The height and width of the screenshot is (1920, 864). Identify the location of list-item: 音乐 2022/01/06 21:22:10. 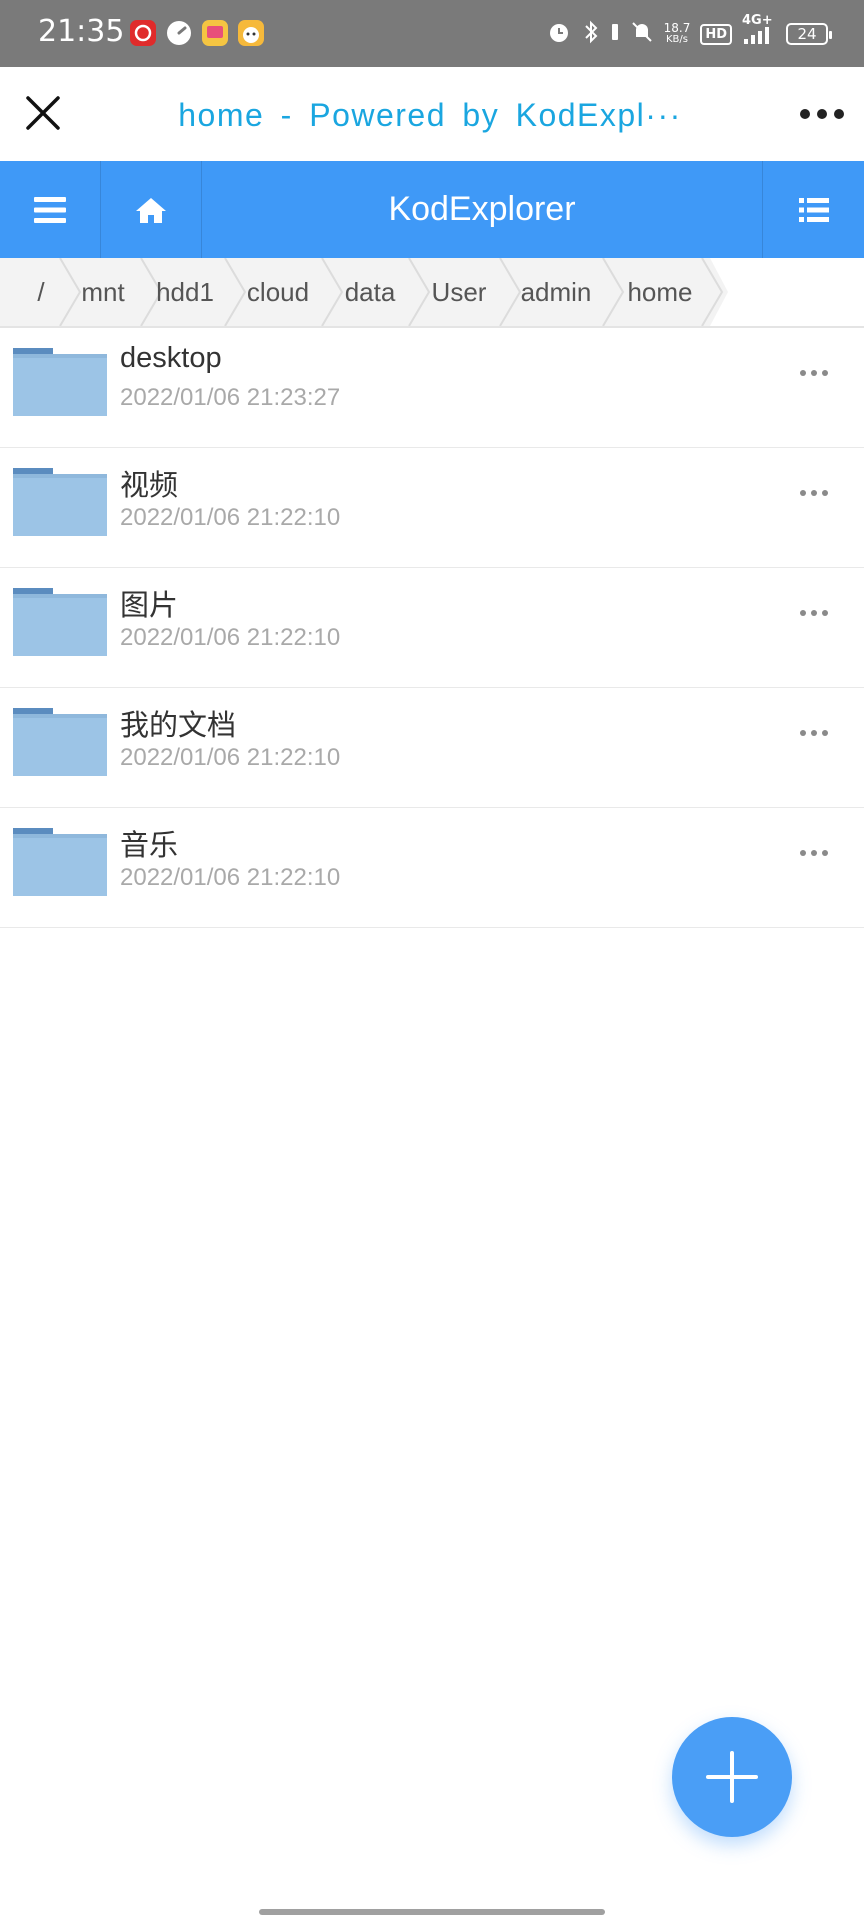
(432, 868).